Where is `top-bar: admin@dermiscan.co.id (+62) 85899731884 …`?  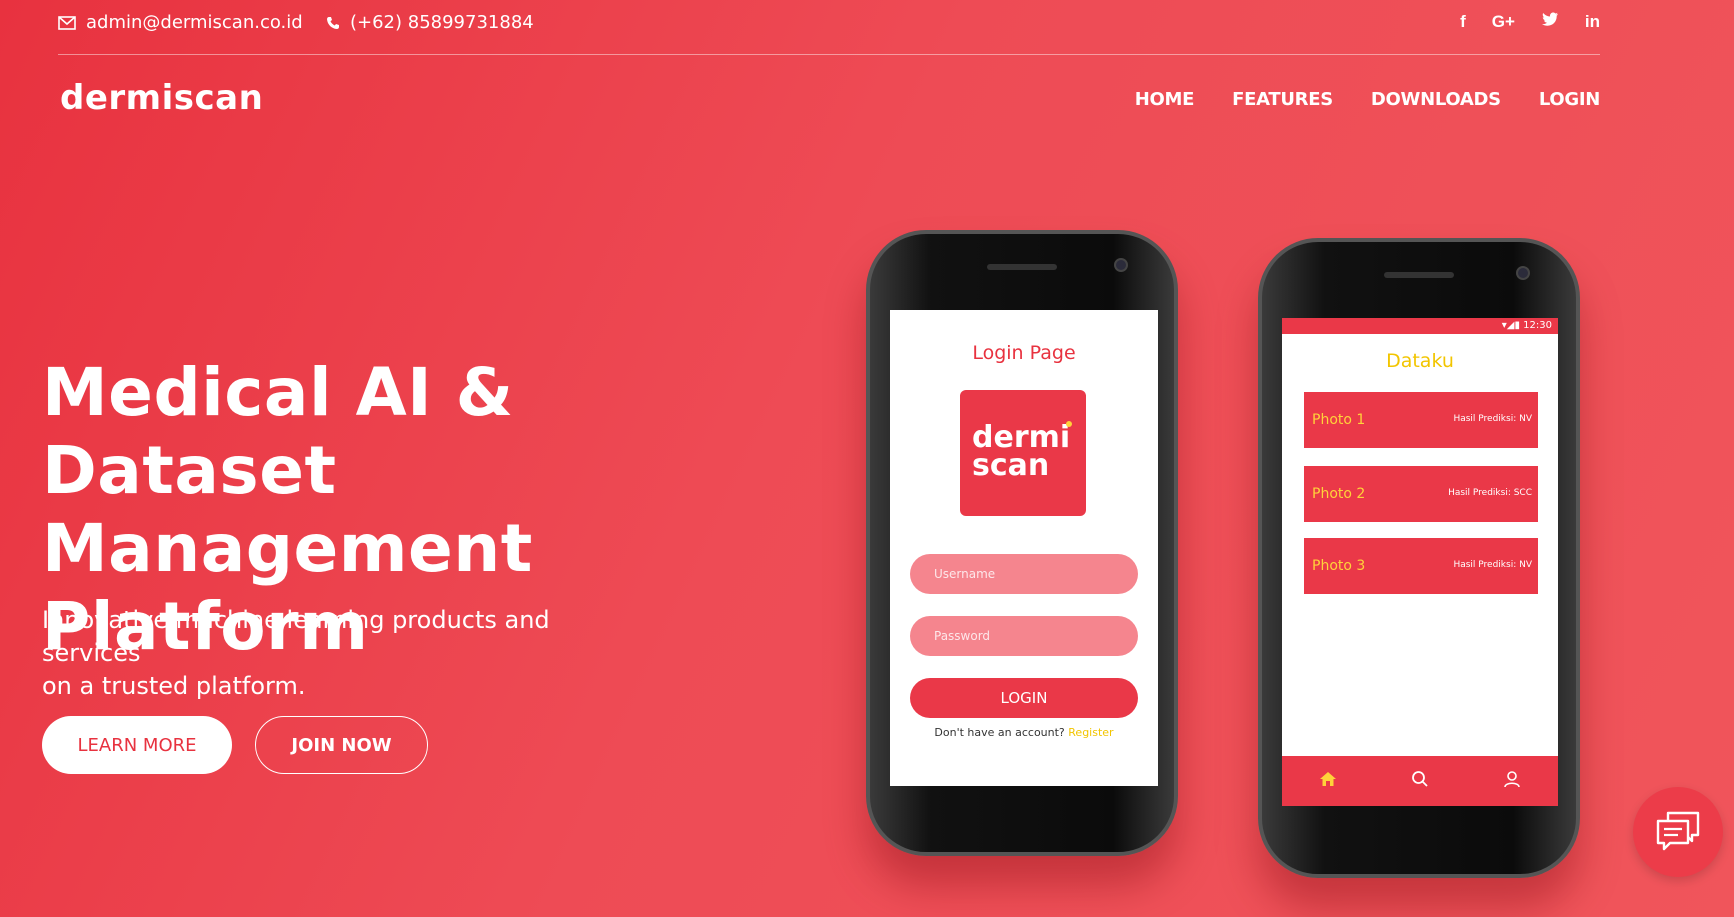 top-bar: admin@dermiscan.co.id (+62) 85899731884 … is located at coordinates (829, 27).